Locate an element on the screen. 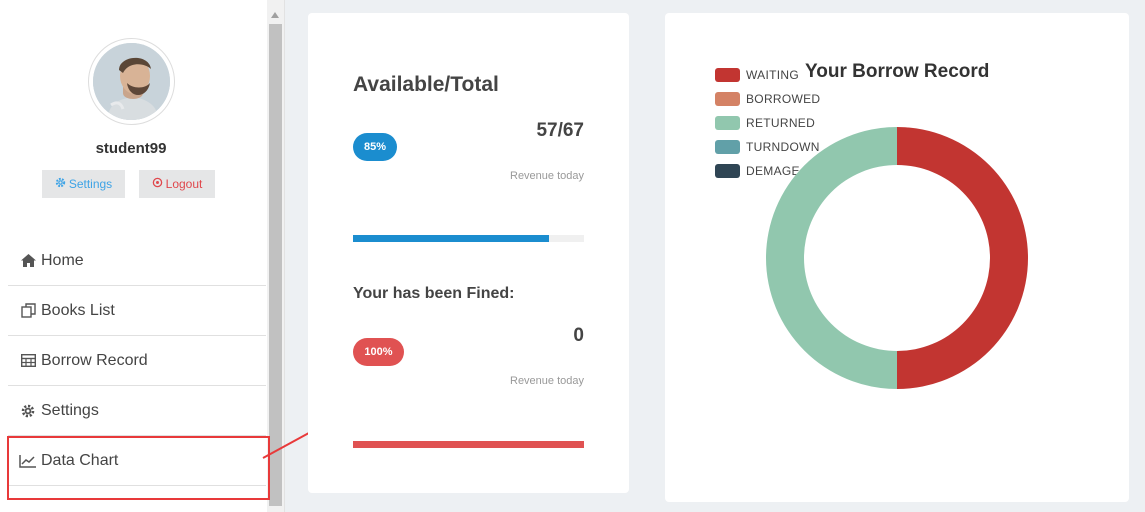  fined-value: 0 is located at coordinates (578, 335).